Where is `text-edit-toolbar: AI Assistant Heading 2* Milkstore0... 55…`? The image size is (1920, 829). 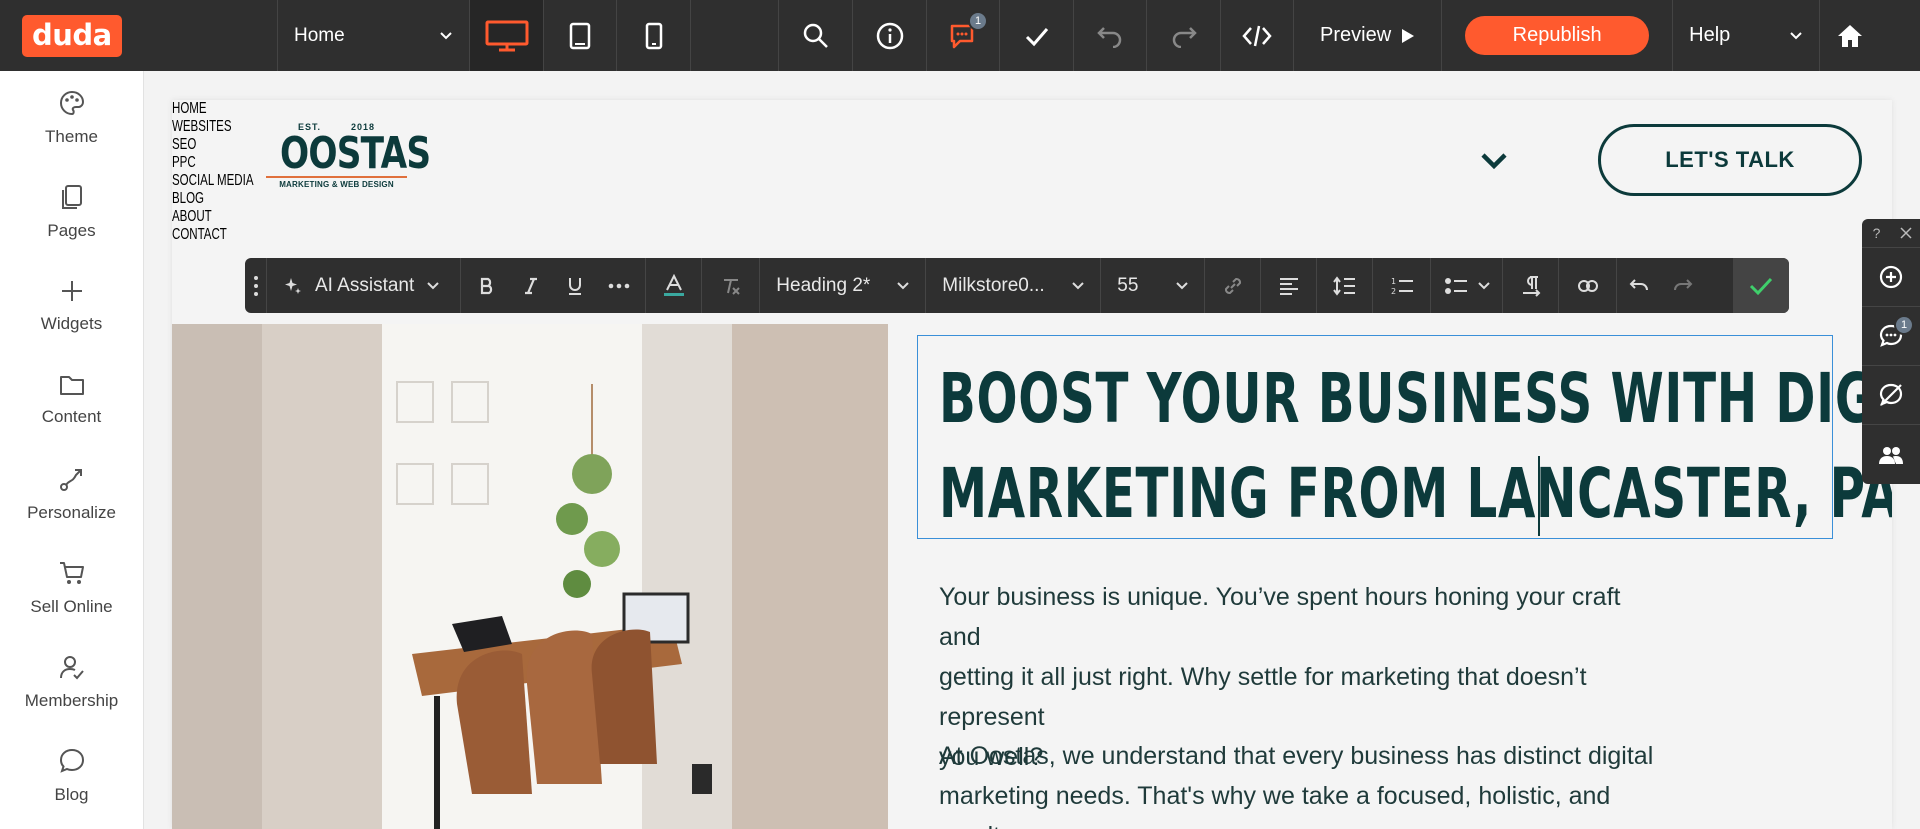
text-edit-toolbar: AI Assistant Heading 2* Milkstore0... 55… is located at coordinates (1017, 285).